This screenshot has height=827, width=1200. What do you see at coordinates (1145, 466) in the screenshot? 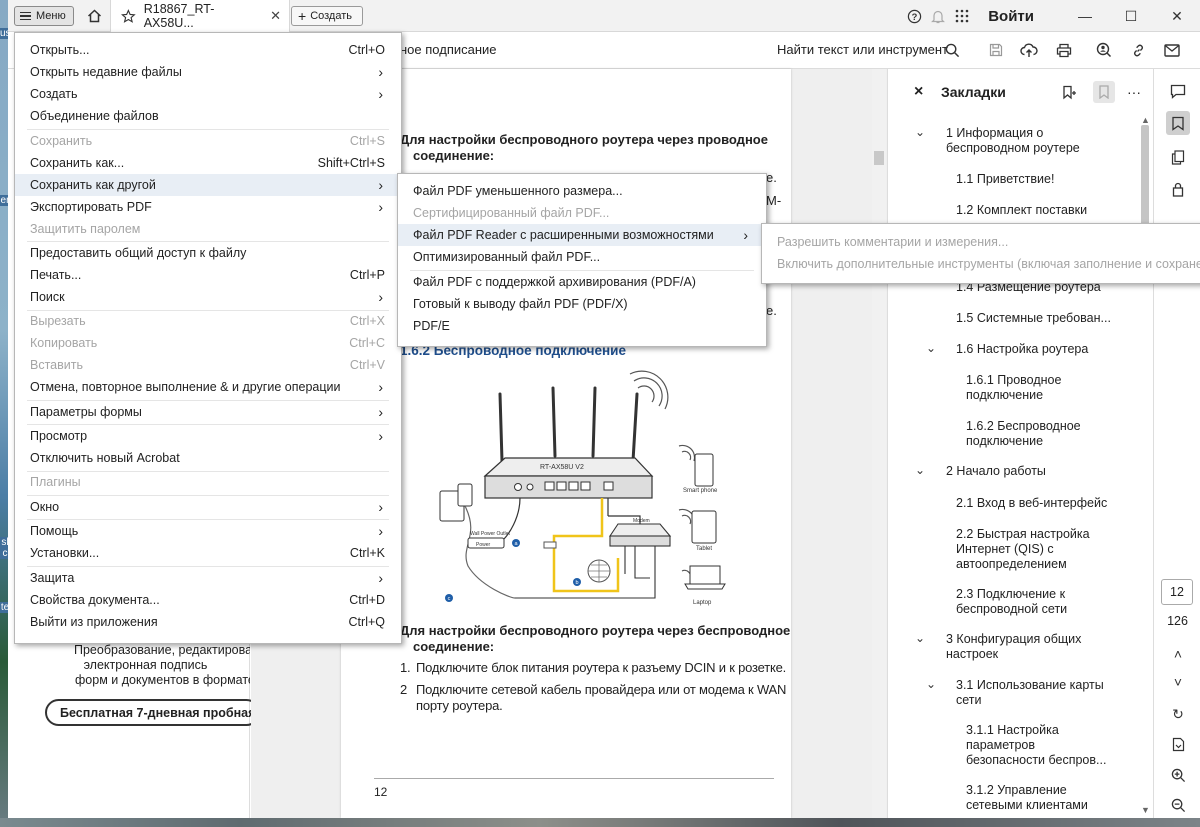
I see `bookmarks-scrollbar: ▲ ▼` at bounding box center [1145, 466].